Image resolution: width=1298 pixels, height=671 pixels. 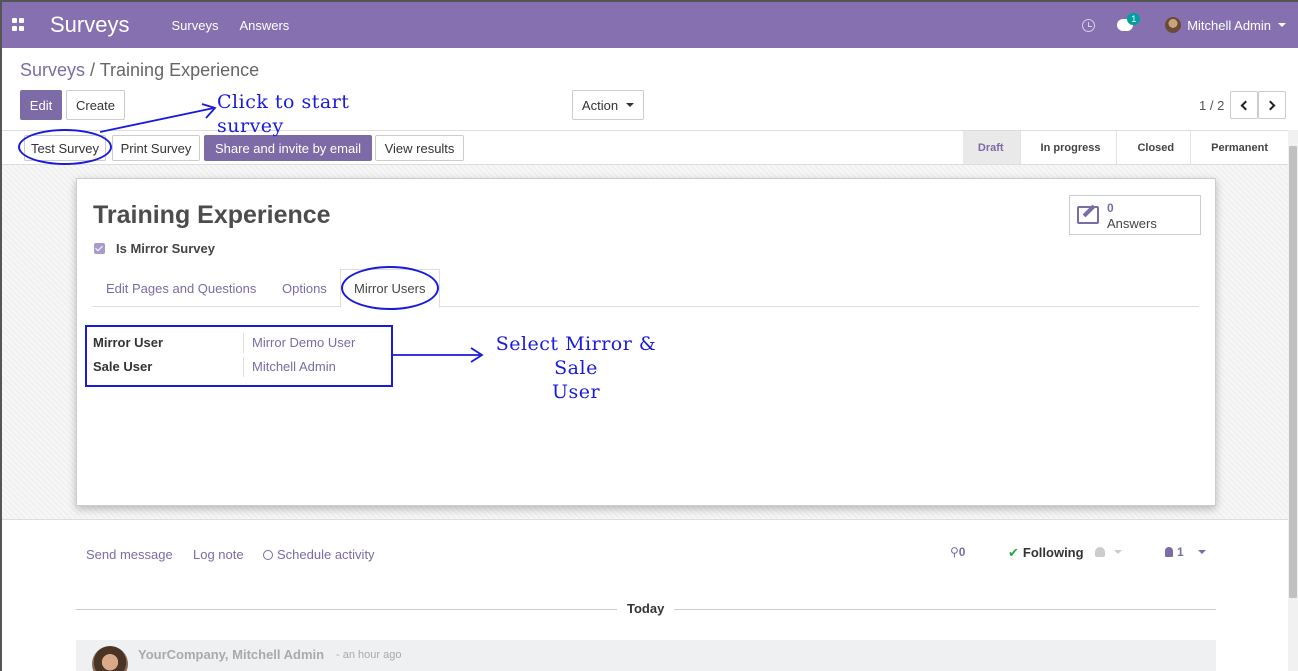 I want to click on tab-edit-pages: Edit Pages and Questions, so click(x=181, y=288).